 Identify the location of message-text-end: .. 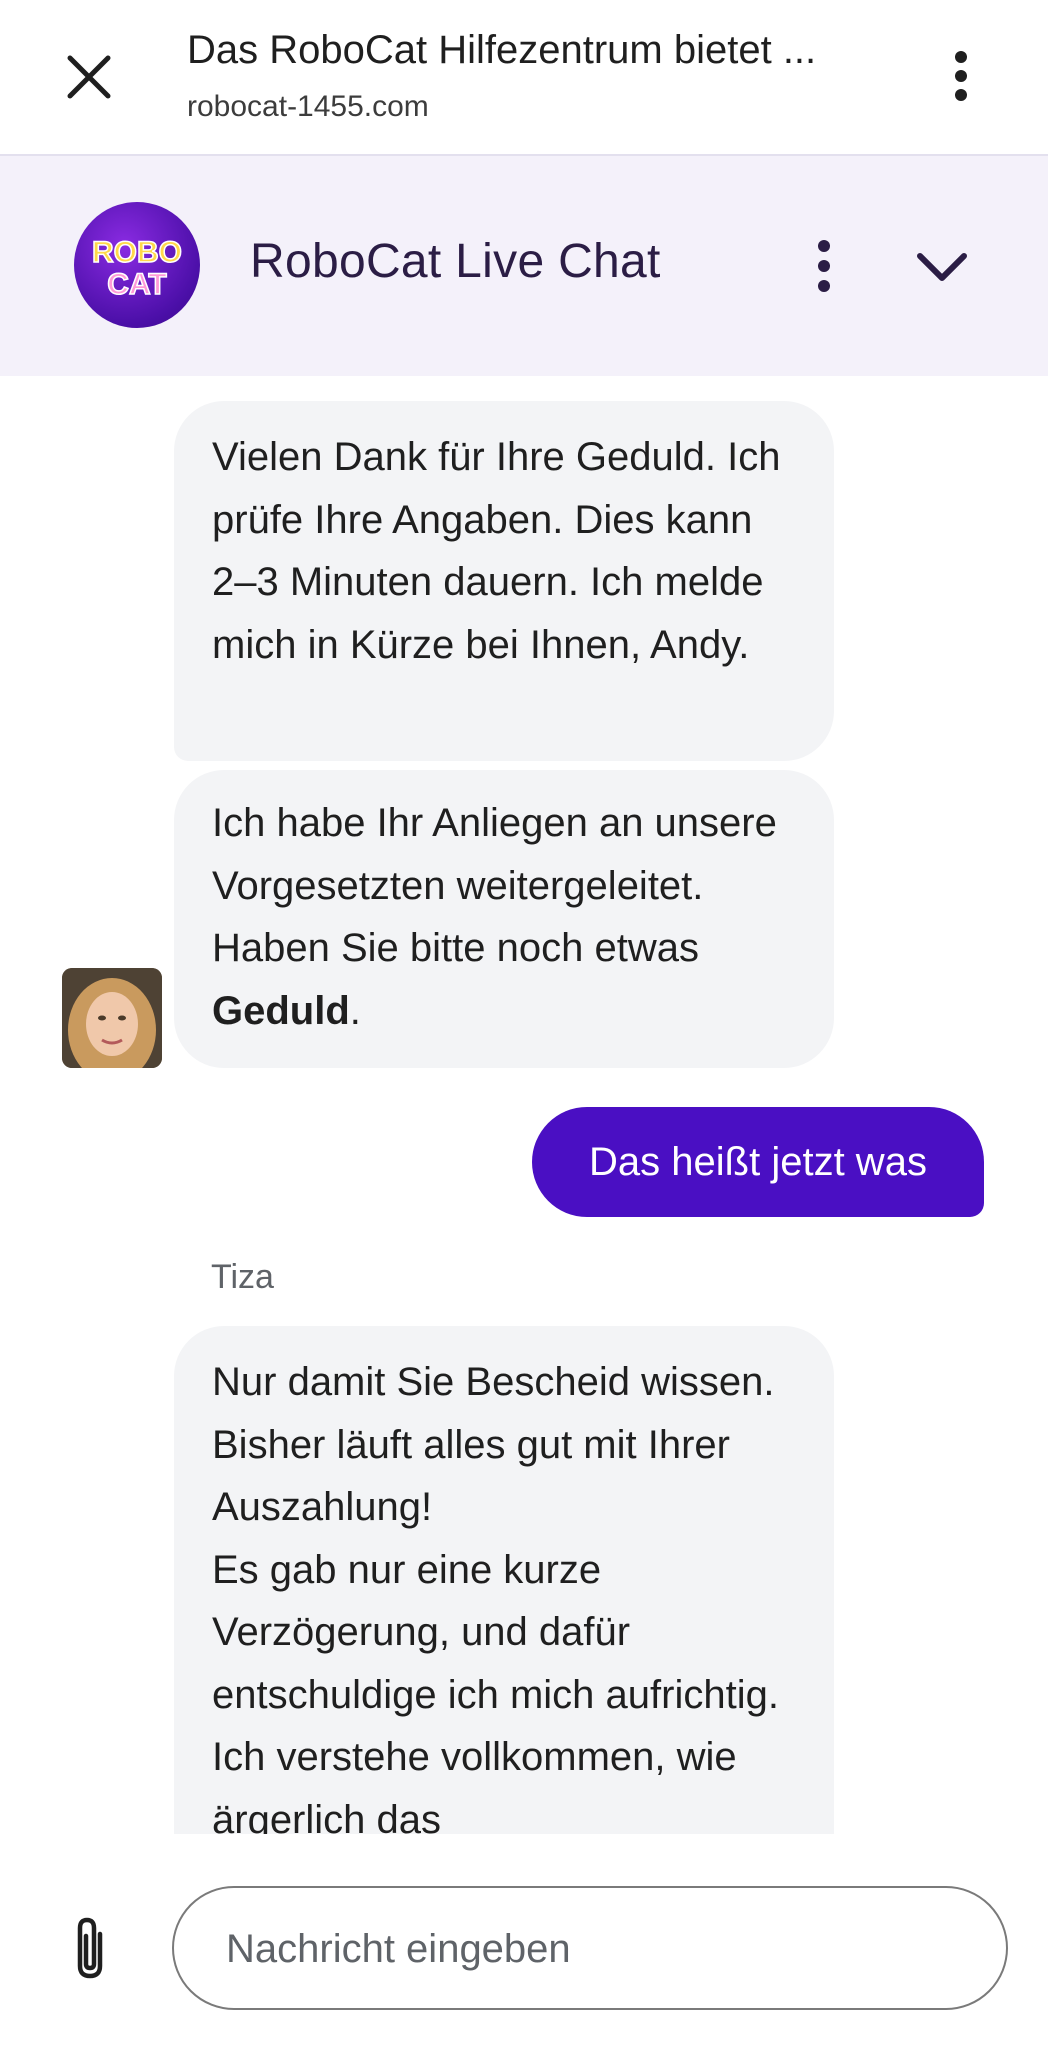
(355, 1010).